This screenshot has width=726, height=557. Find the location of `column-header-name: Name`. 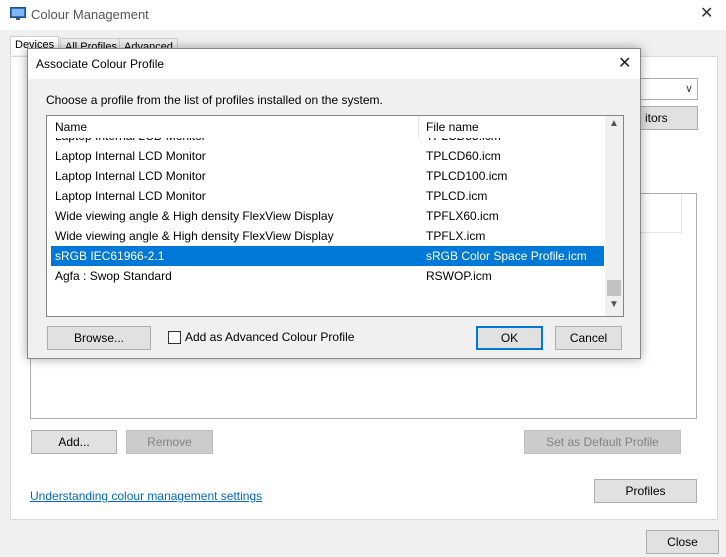

column-header-name: Name is located at coordinates (71, 127).